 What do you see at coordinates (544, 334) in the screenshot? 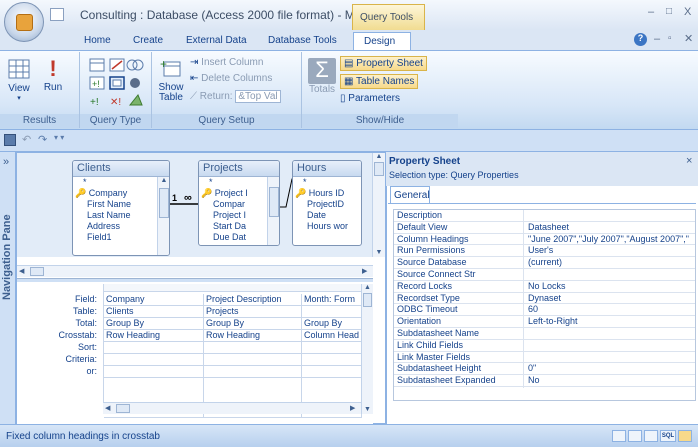
I see `property-row: Subdatasheet Name` at bounding box center [544, 334].